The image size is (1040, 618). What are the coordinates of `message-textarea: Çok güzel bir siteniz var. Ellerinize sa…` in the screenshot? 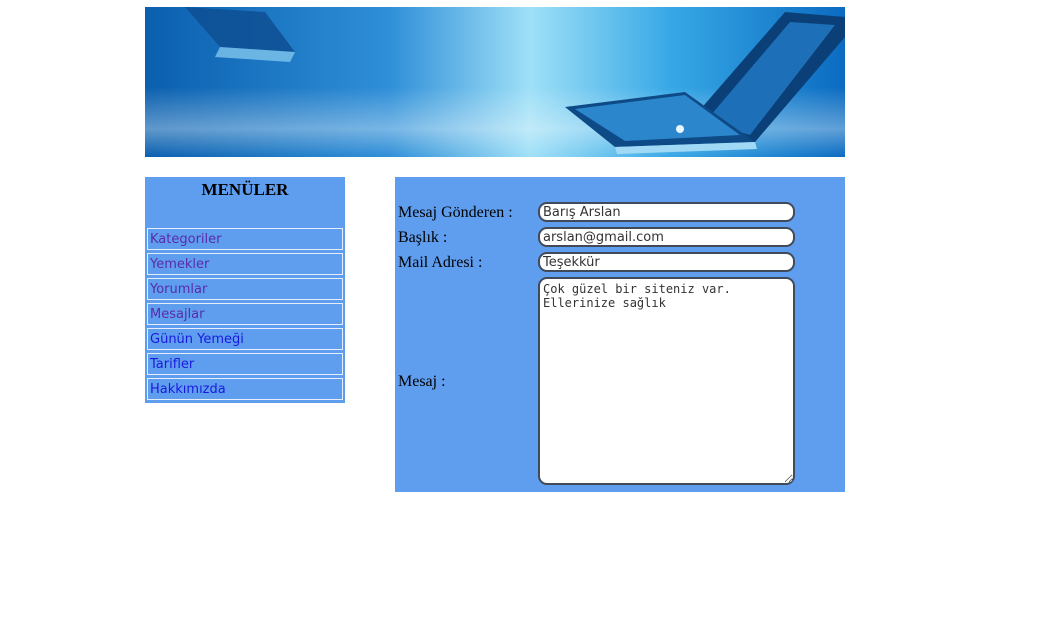 It's located at (666, 381).